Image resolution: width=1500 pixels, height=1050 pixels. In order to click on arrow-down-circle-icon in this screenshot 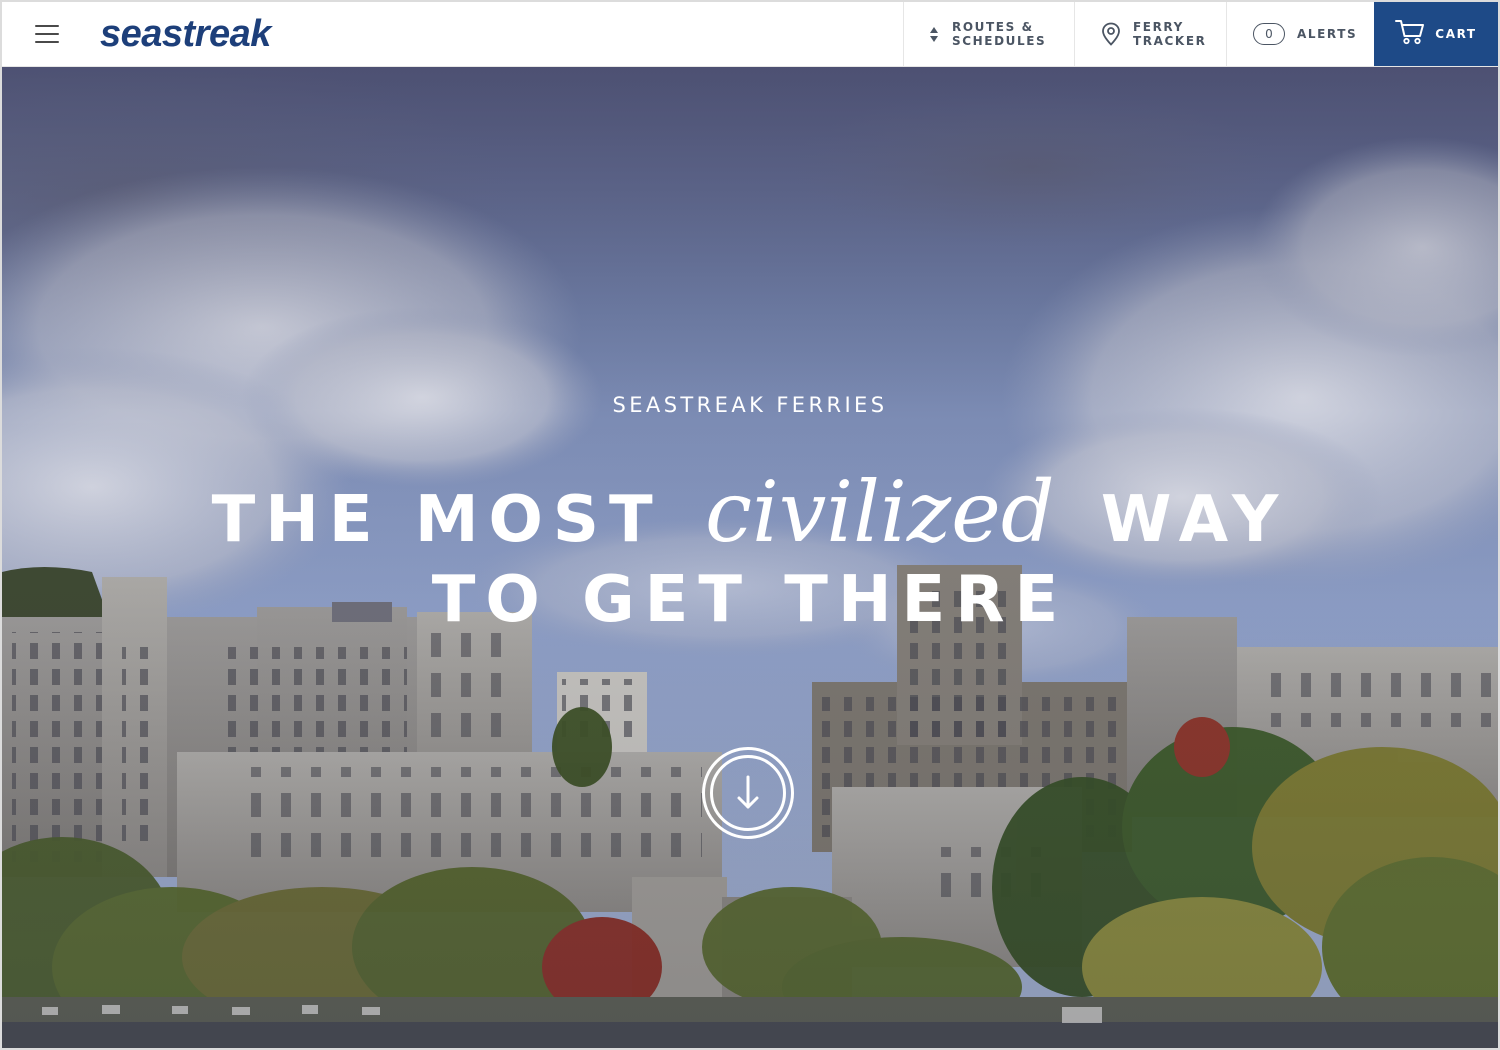, I will do `click(748, 793)`.